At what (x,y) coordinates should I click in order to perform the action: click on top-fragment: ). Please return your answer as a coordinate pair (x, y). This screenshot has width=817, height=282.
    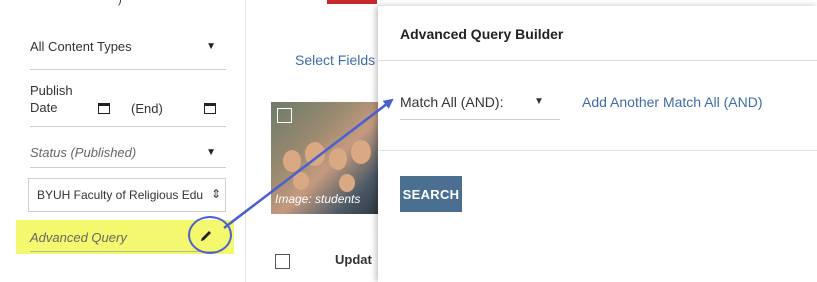
    Looking at the image, I should click on (120, 3).